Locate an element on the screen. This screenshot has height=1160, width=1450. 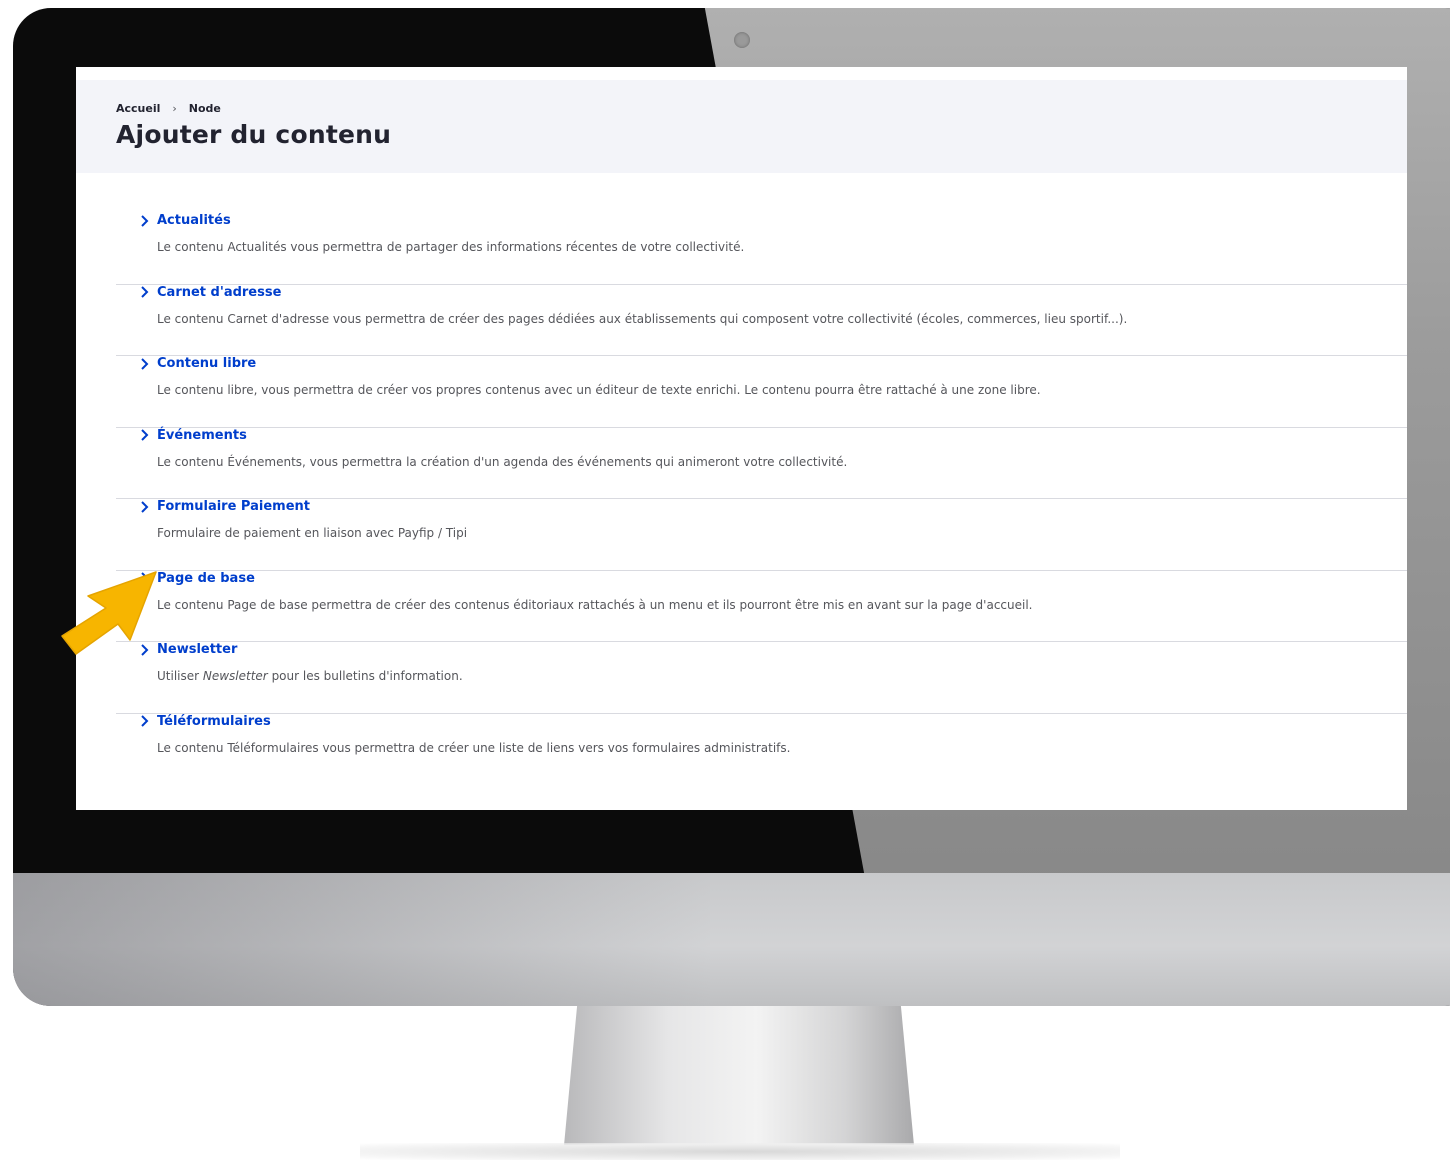
breadcrumb: Accueil › Node is located at coordinates (761, 108).